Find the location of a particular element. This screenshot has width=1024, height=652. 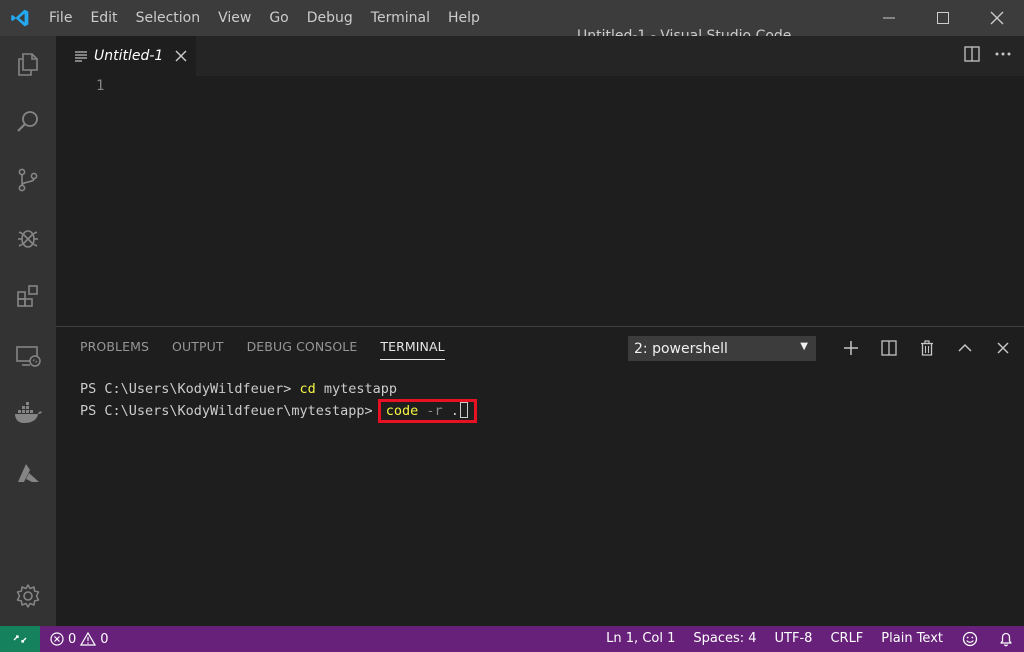

split-editor-button is located at coordinates (972, 56).